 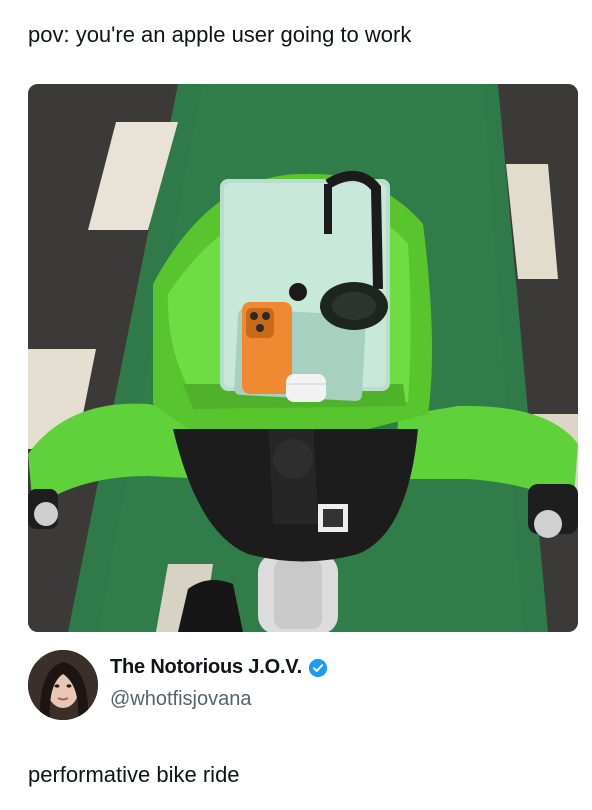 What do you see at coordinates (134, 774) in the screenshot?
I see `quoted-tweet-text: performative bike ride` at bounding box center [134, 774].